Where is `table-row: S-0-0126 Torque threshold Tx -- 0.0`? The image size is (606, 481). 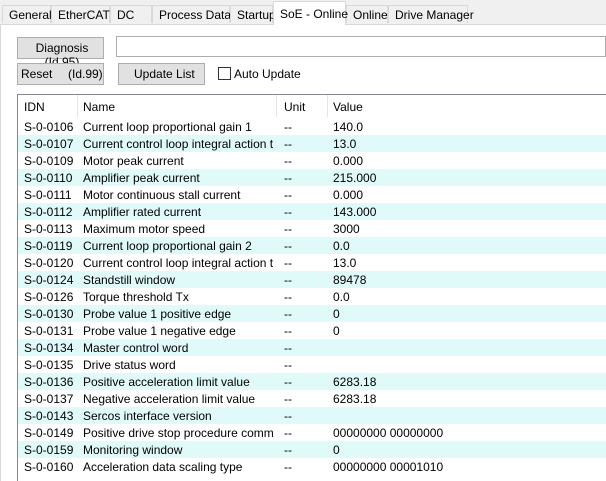
table-row: S-0-0126 Torque threshold Tx -- 0.0 is located at coordinates (312, 296).